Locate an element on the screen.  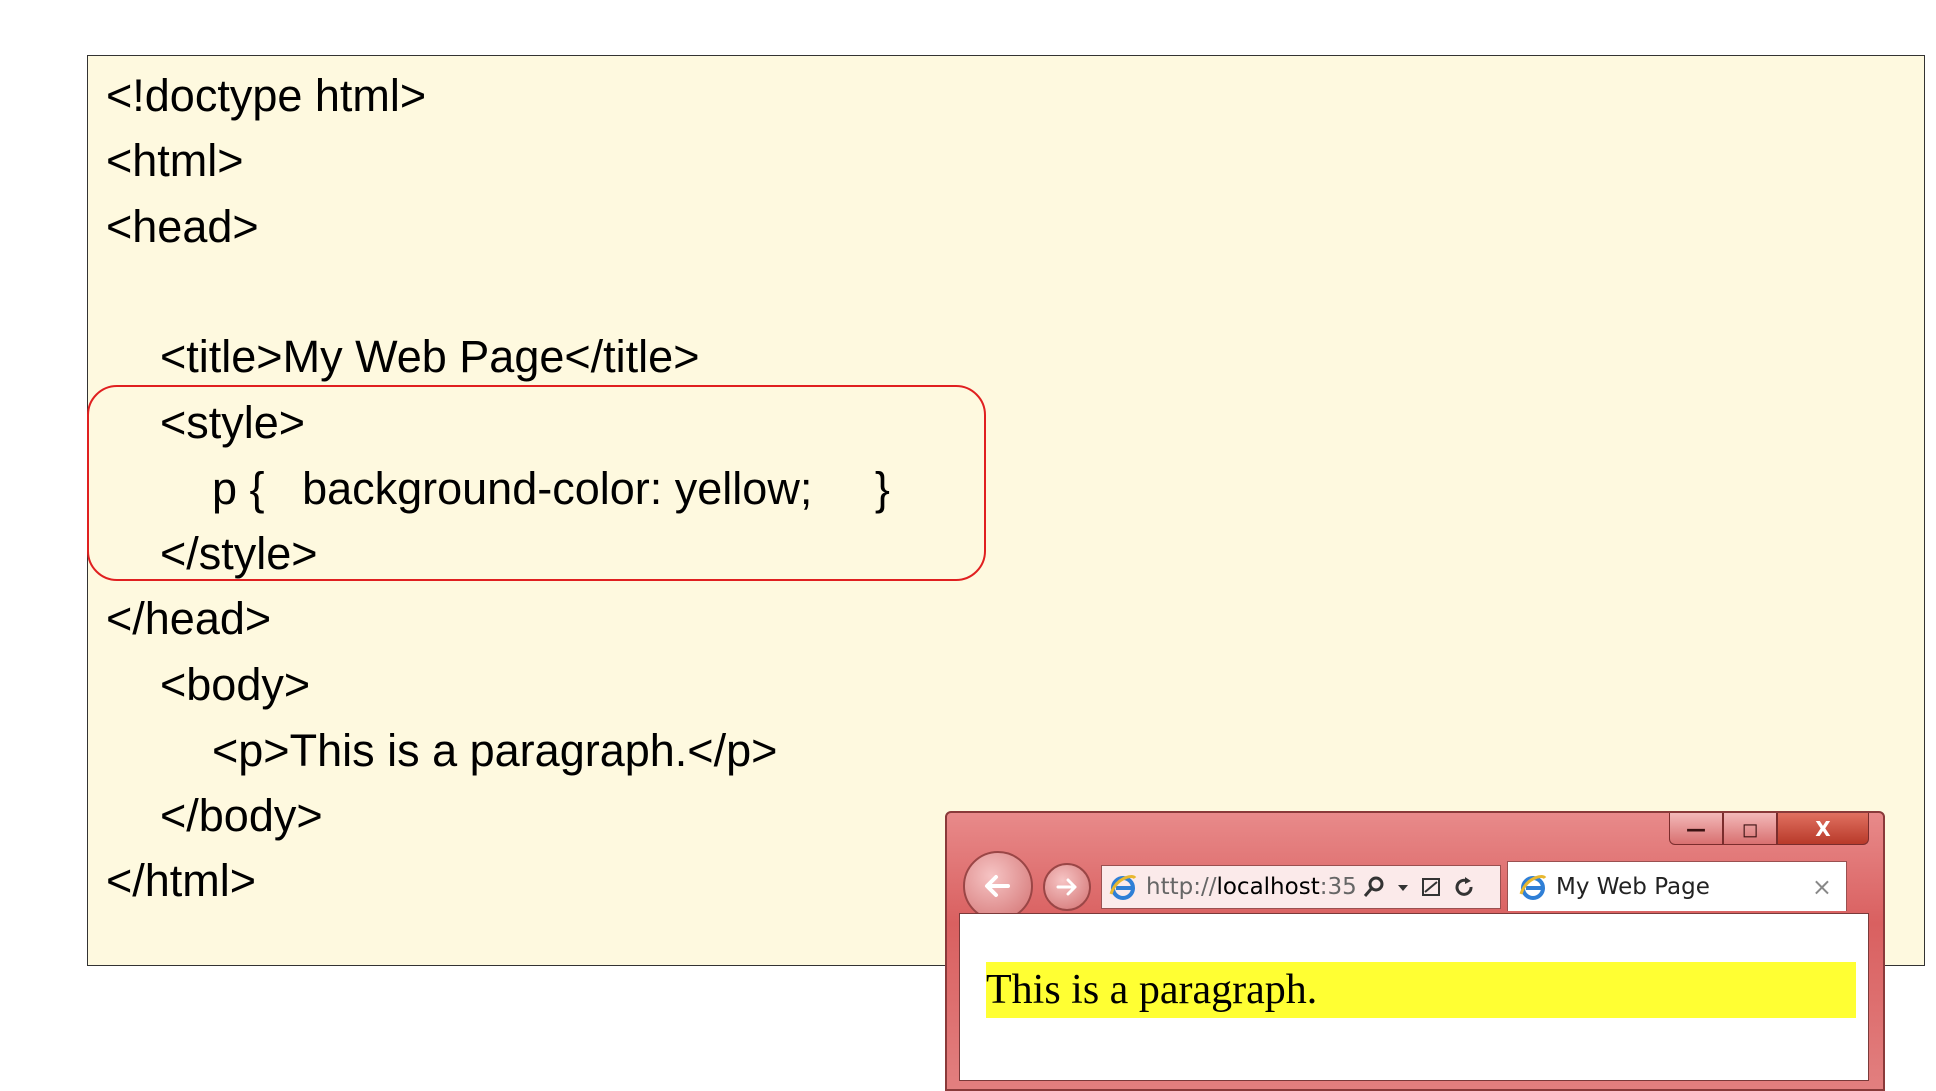
code-line-body-close: </body> is located at coordinates (241, 815).